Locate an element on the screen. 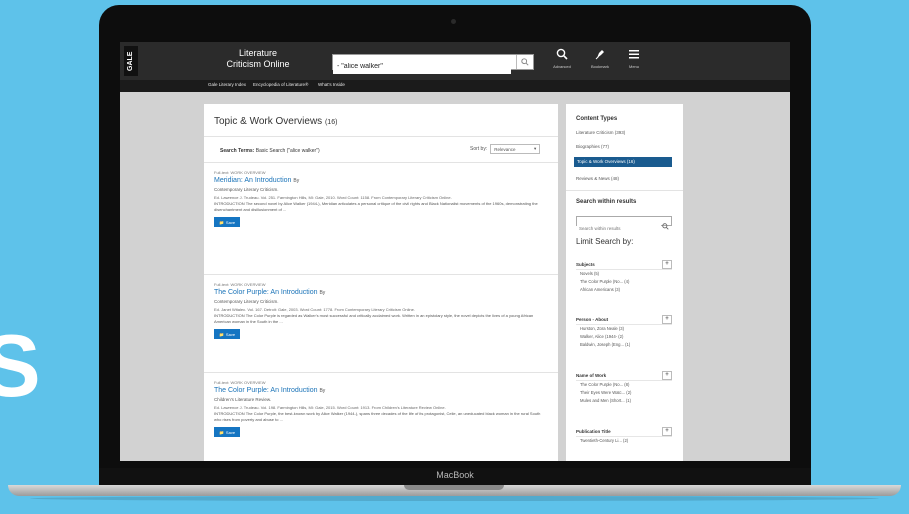 Image resolution: width=909 pixels, height=514 pixels. tool-caption: Menu is located at coordinates (633, 66).